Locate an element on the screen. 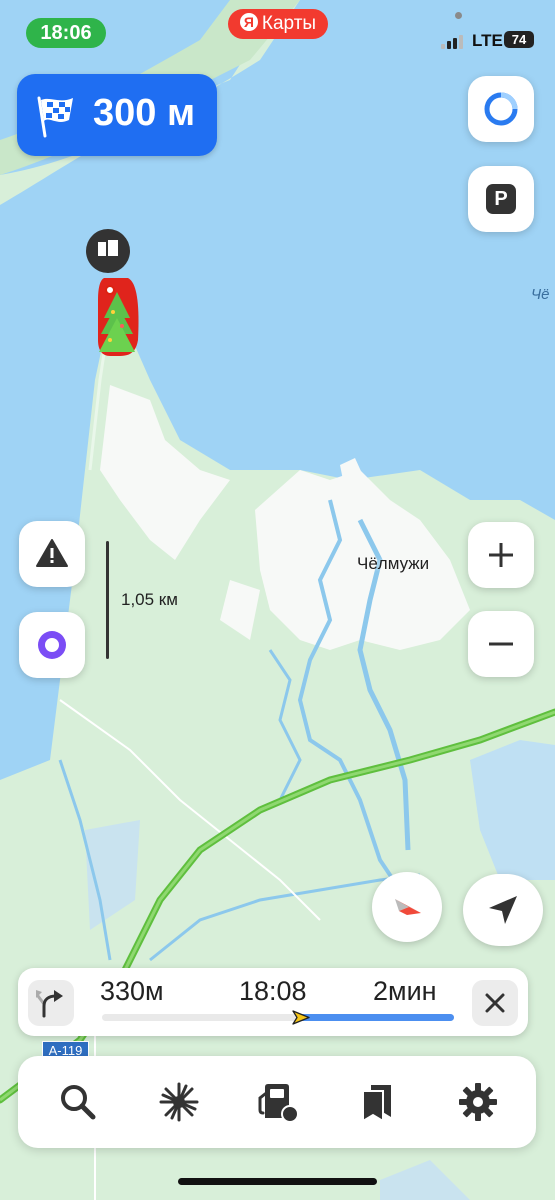  app-badge: Я Карты is located at coordinates (278, 24).